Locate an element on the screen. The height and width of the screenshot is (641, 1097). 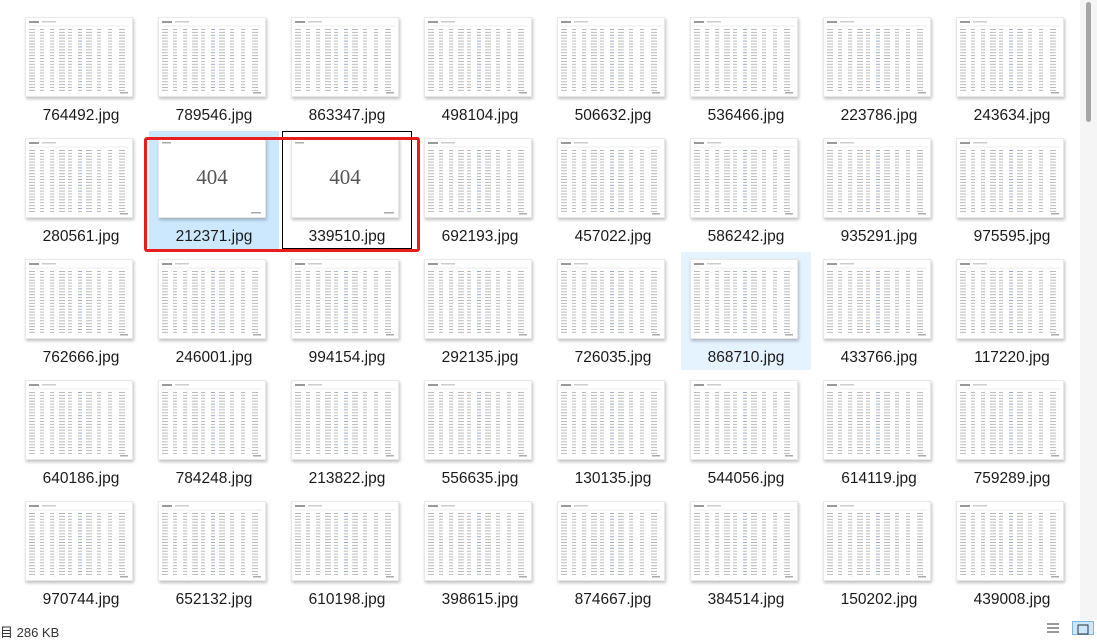
file-item: 498104.jpg is located at coordinates (480, 69).